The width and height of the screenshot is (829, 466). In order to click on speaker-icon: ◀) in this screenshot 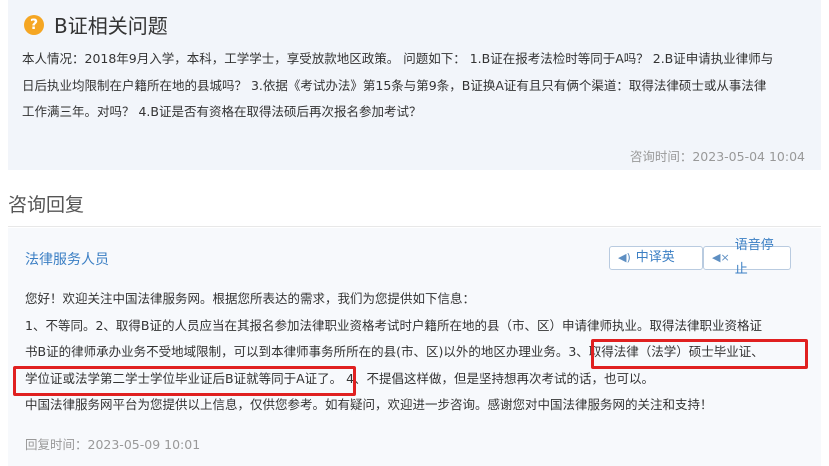, I will do `click(624, 257)`.